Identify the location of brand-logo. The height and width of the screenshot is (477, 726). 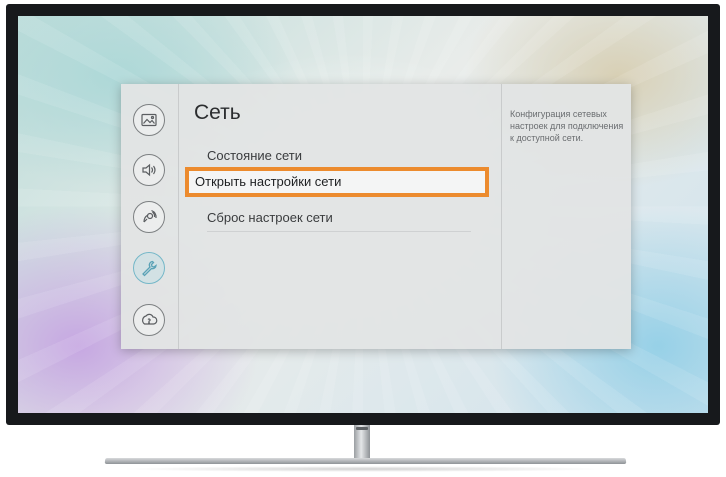
(362, 428).